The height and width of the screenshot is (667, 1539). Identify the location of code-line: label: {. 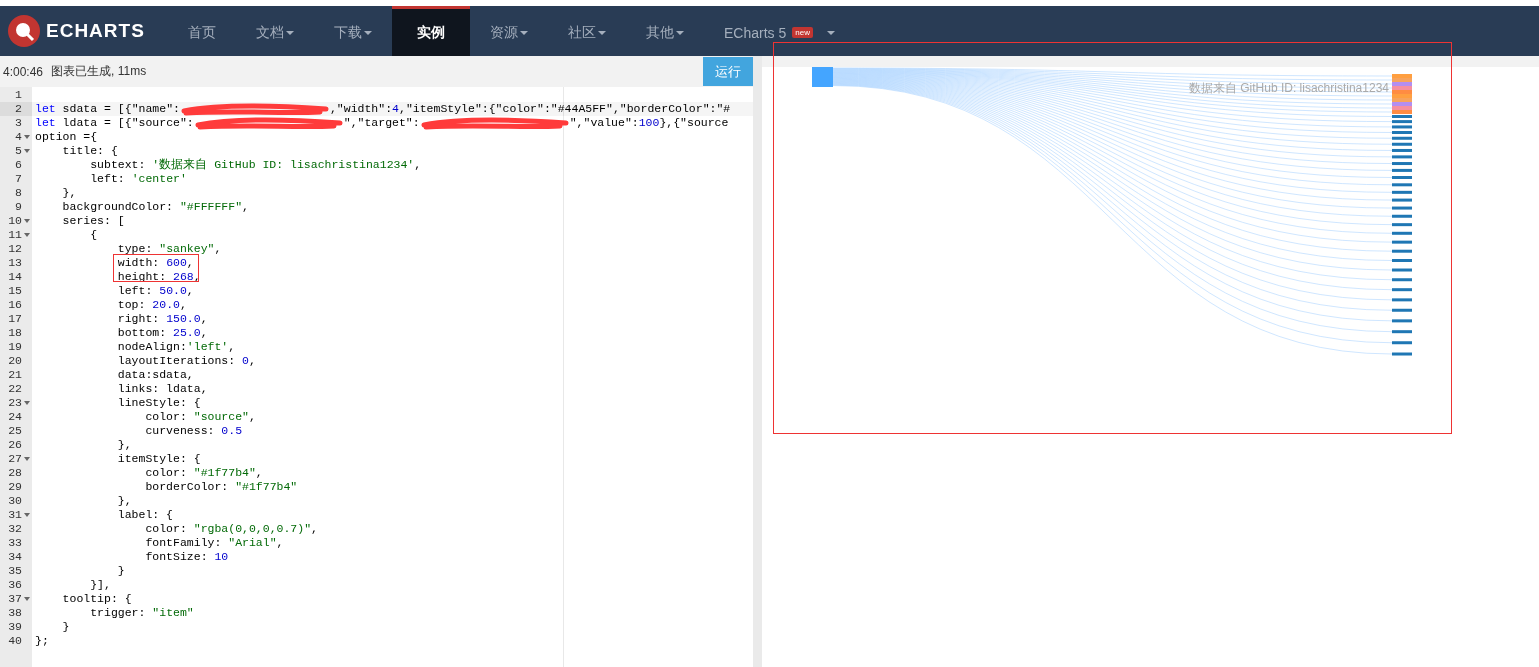
(145, 515).